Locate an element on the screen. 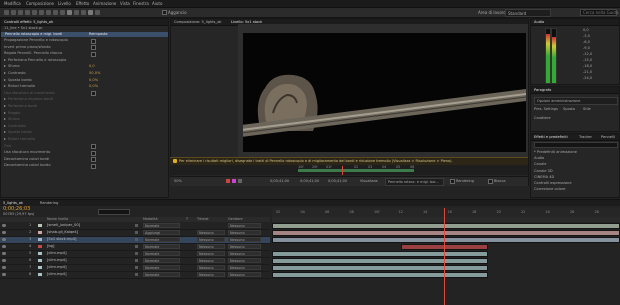 This screenshot has height=305, width=620. effect-property-row: Raggio is located at coordinates (12, 113).